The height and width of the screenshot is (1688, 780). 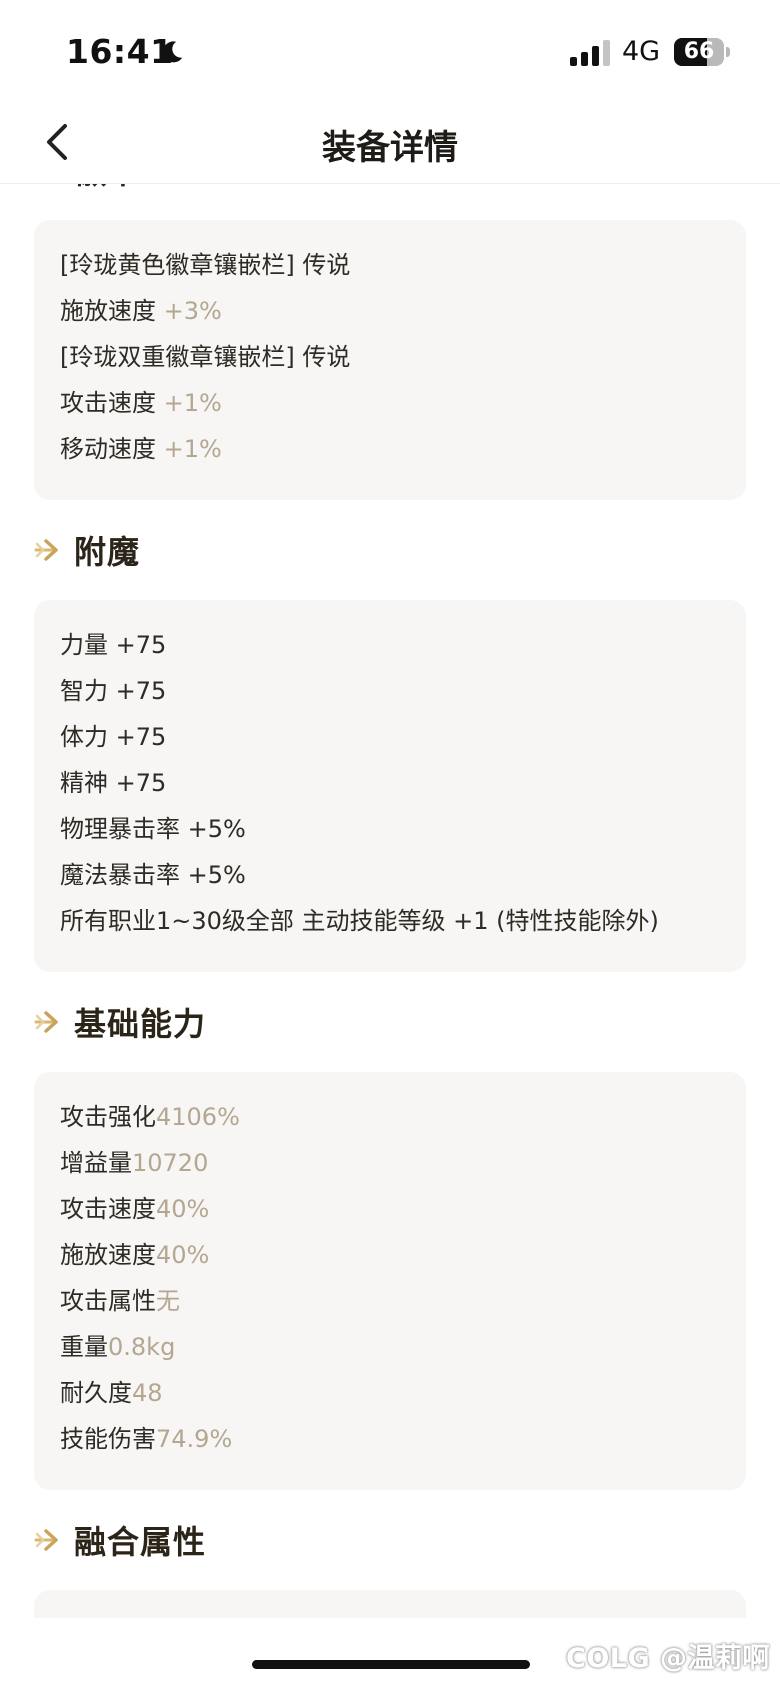 I want to click on attribute-label: 智力 +75, so click(x=113, y=691).